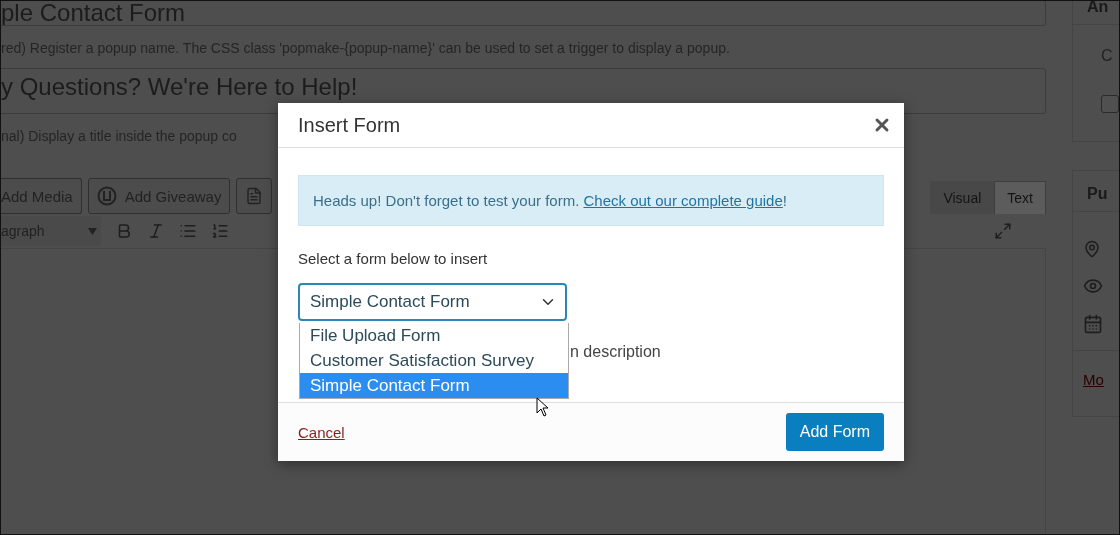  I want to click on checkbox, so click(1110, 104).